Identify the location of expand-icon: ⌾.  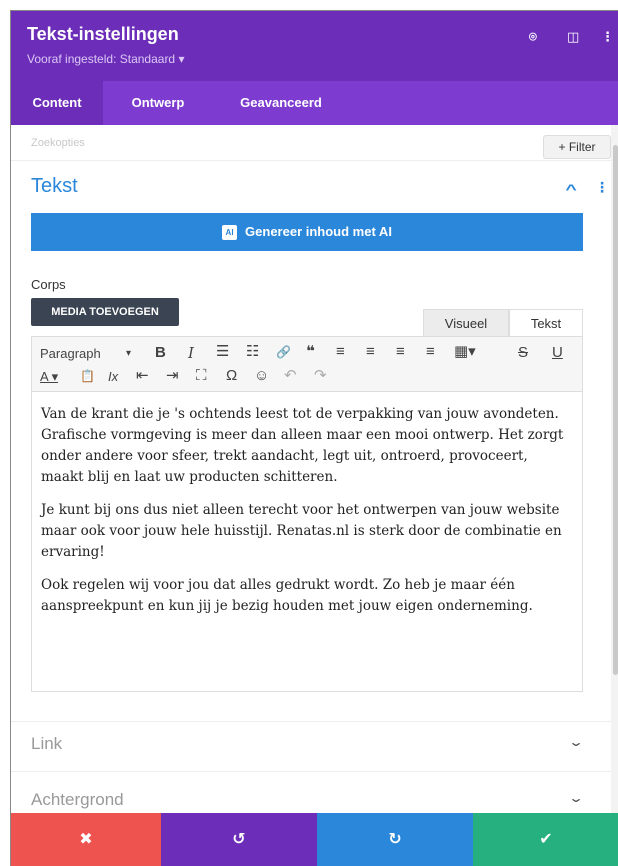
(533, 37).